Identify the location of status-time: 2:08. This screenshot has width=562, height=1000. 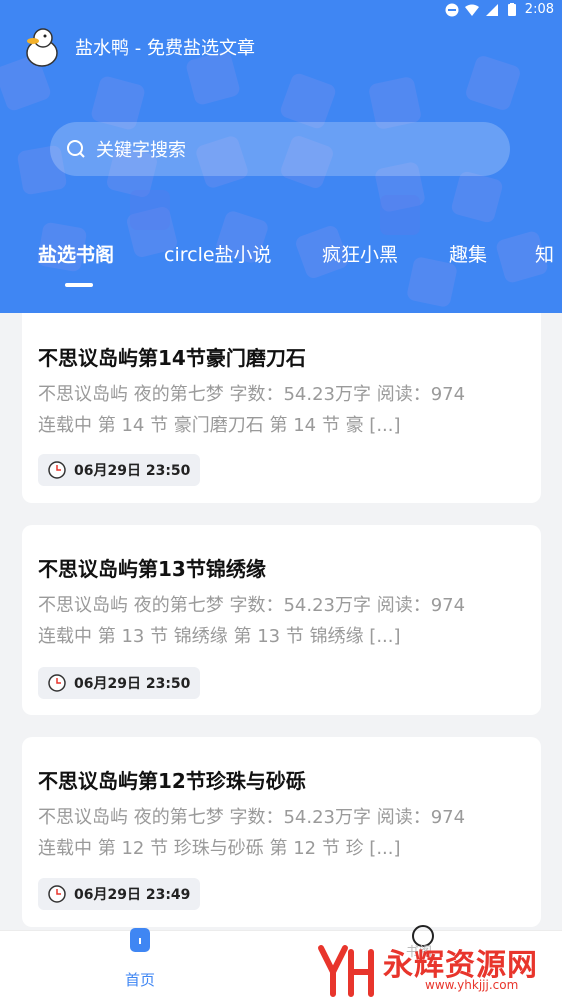
(539, 9).